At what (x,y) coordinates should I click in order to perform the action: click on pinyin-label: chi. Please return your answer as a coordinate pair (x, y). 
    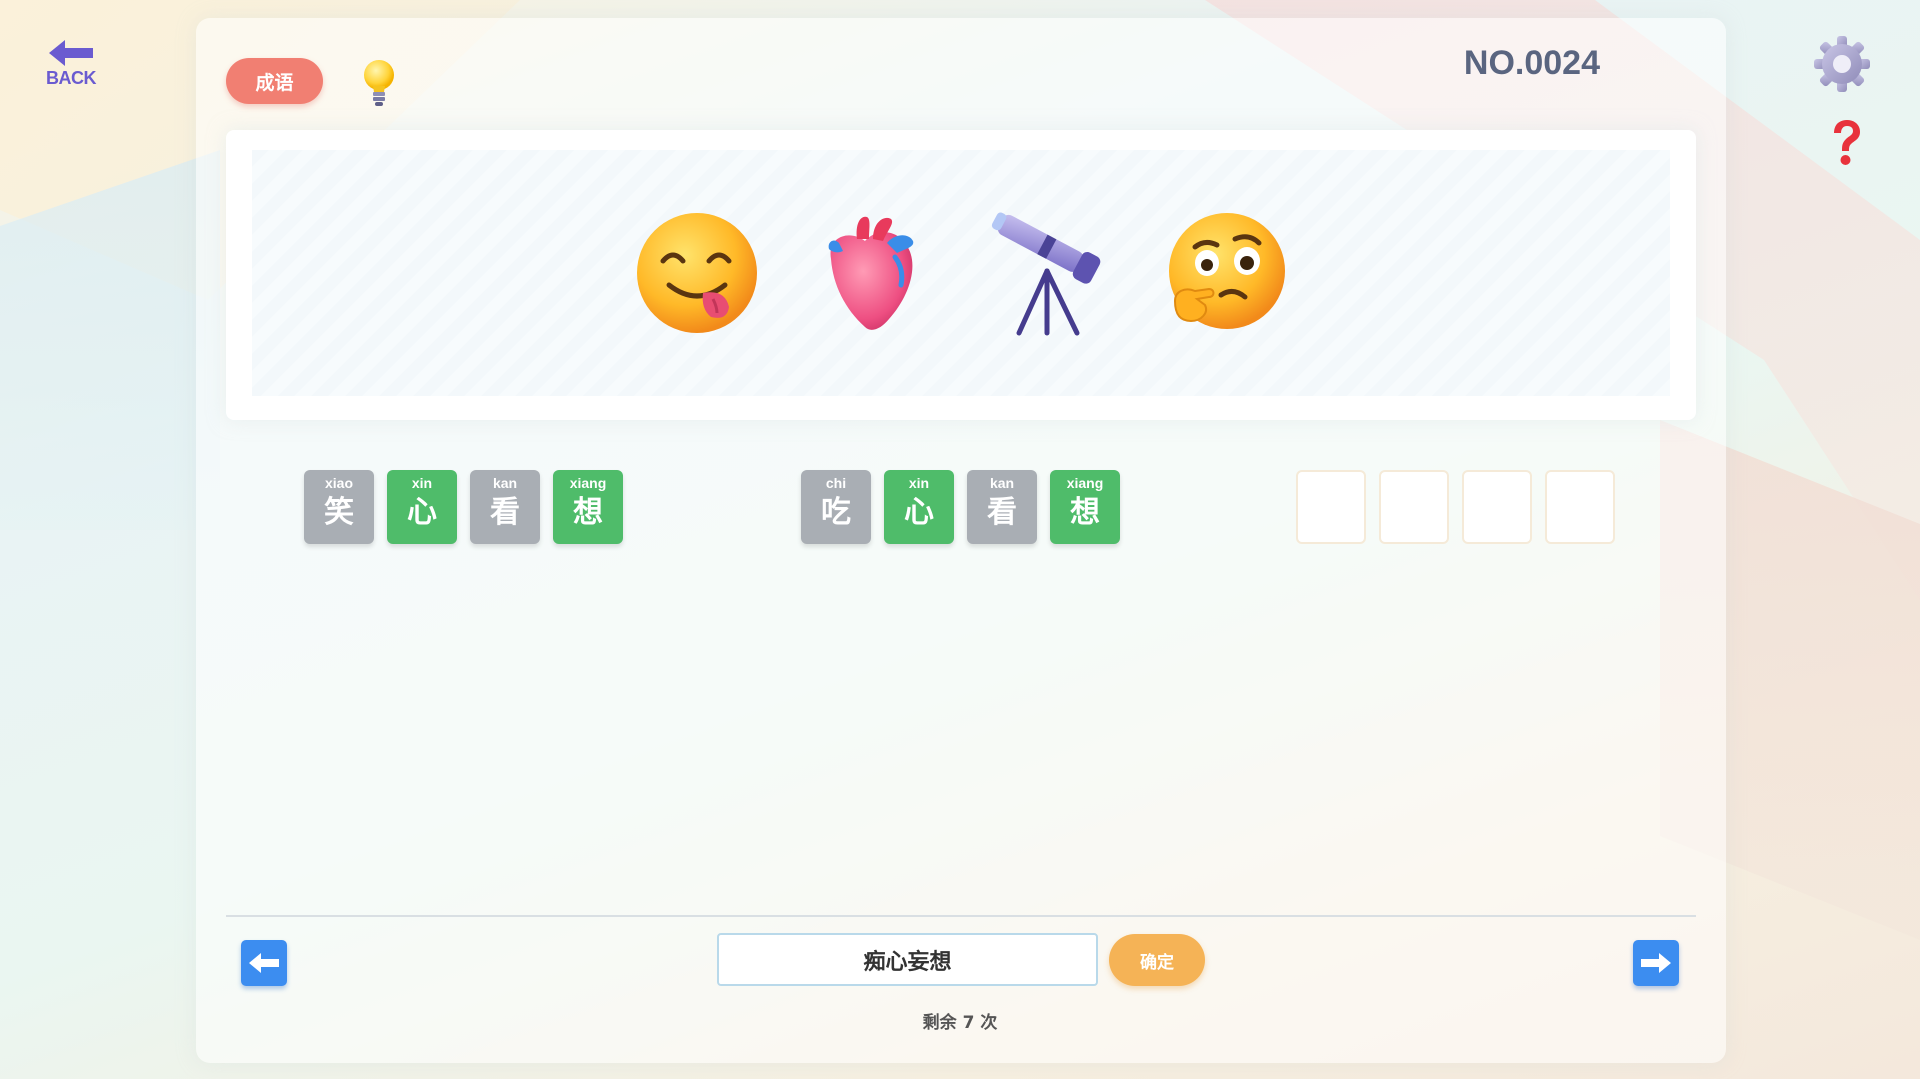
    Looking at the image, I should click on (836, 483).